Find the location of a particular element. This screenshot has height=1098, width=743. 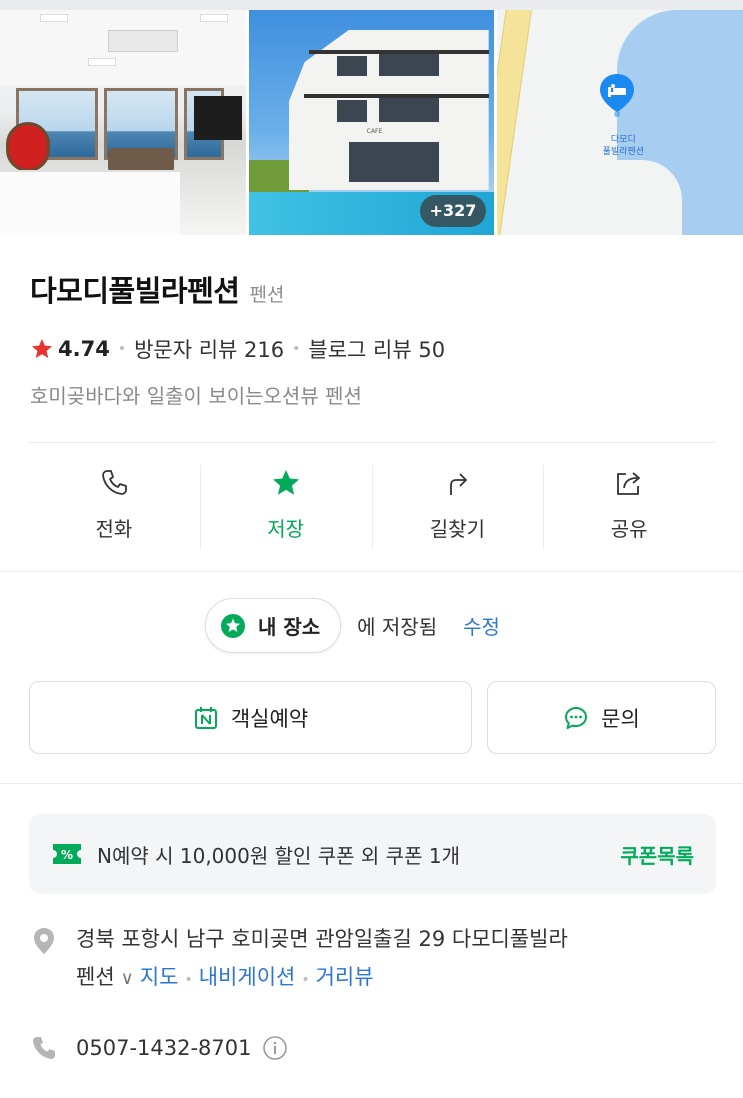

place-description: 호미곶바다와 일출이 보이는오션뷰 펜션 is located at coordinates (196, 396).